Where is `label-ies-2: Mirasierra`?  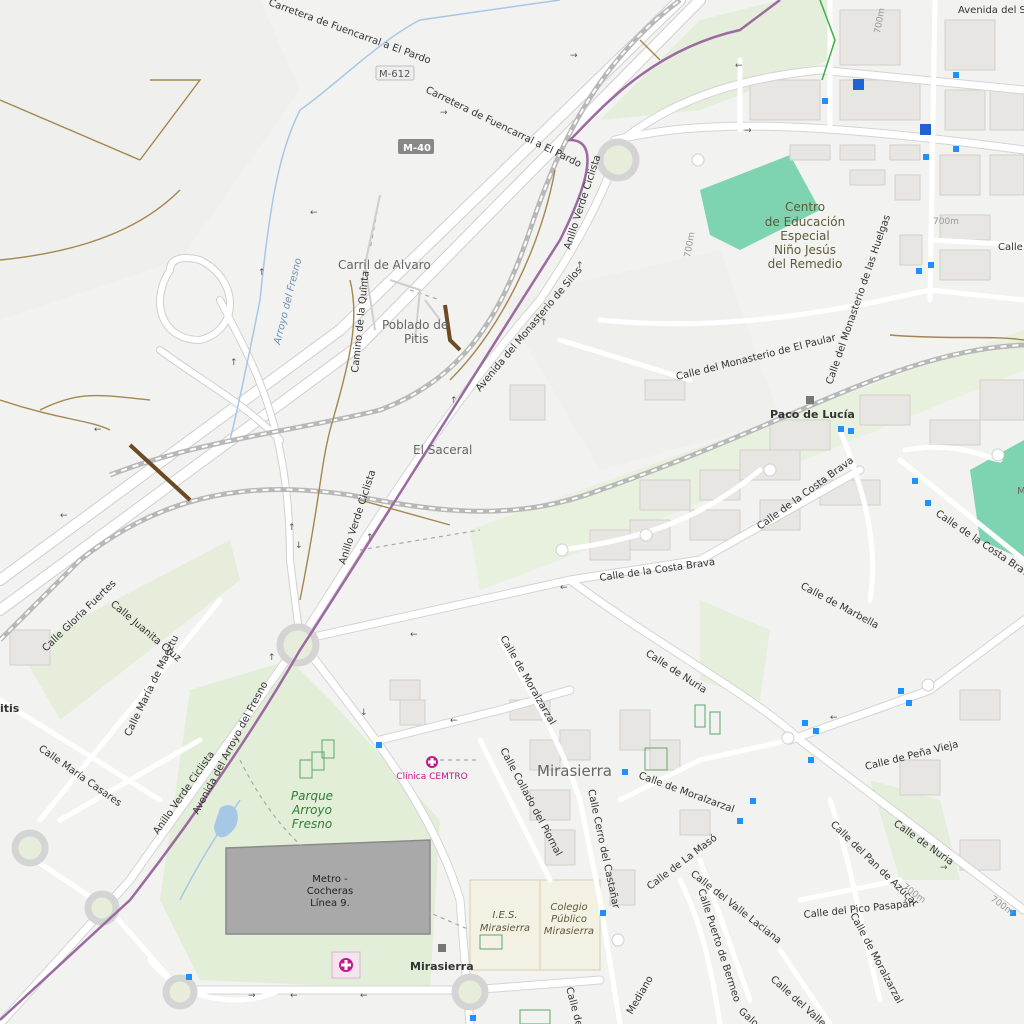 label-ies-2: Mirasierra is located at coordinates (505, 928).